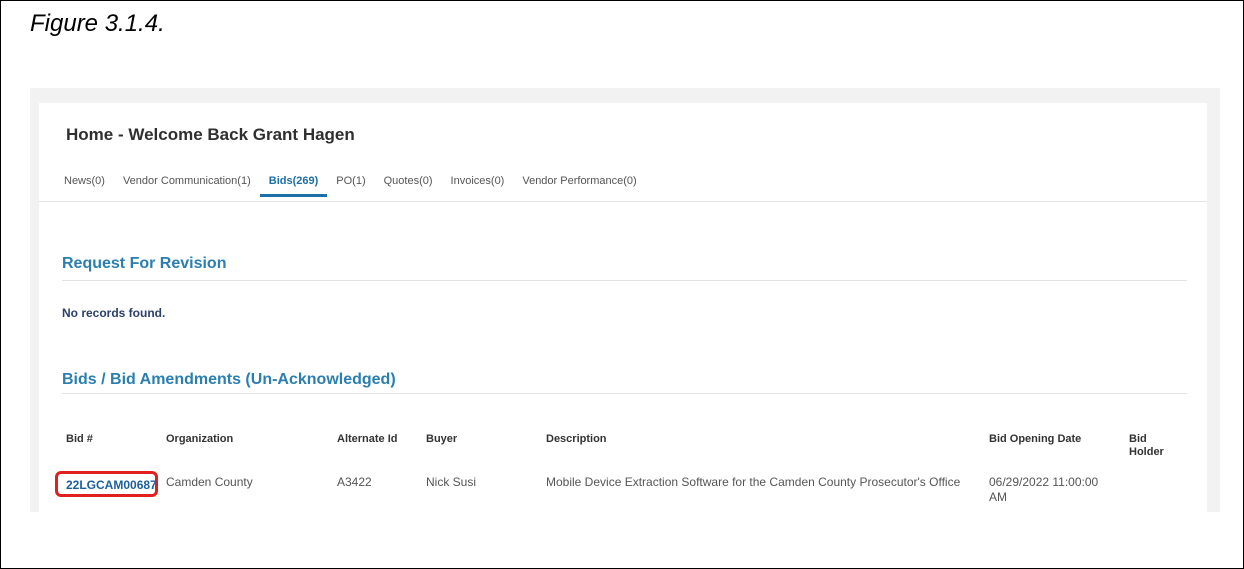 The height and width of the screenshot is (569, 1244). I want to click on cell-bid-opening-date: 06/29/2022 11:00:00 AM, so click(1044, 489).